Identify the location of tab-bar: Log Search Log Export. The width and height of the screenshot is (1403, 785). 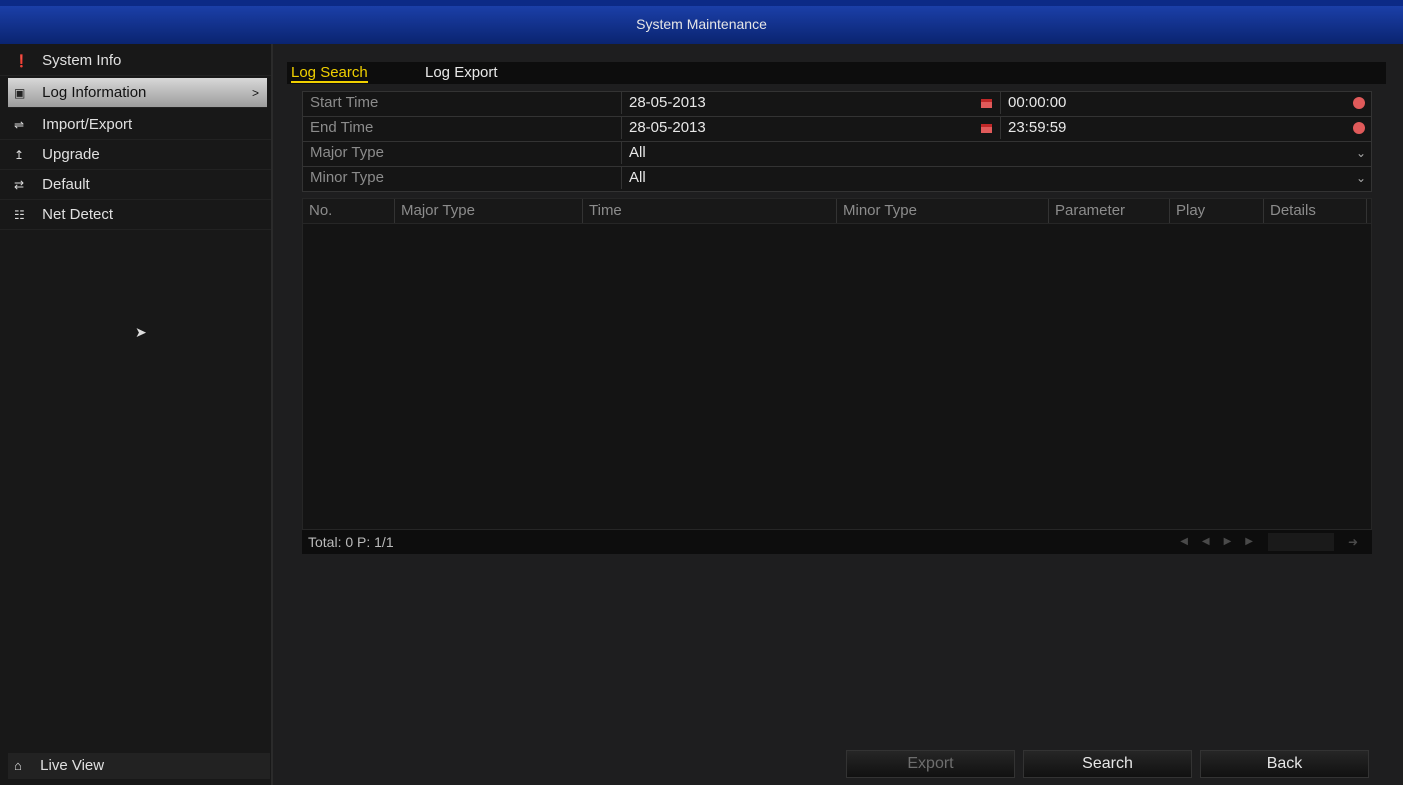
(836, 73).